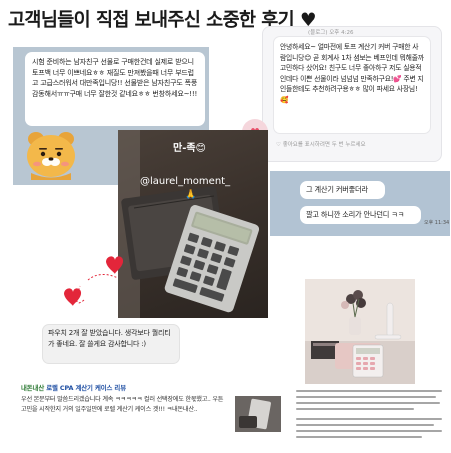  What do you see at coordinates (191, 195) in the screenshot?
I see `praying-hands-icon: 🙏` at bounding box center [191, 195].